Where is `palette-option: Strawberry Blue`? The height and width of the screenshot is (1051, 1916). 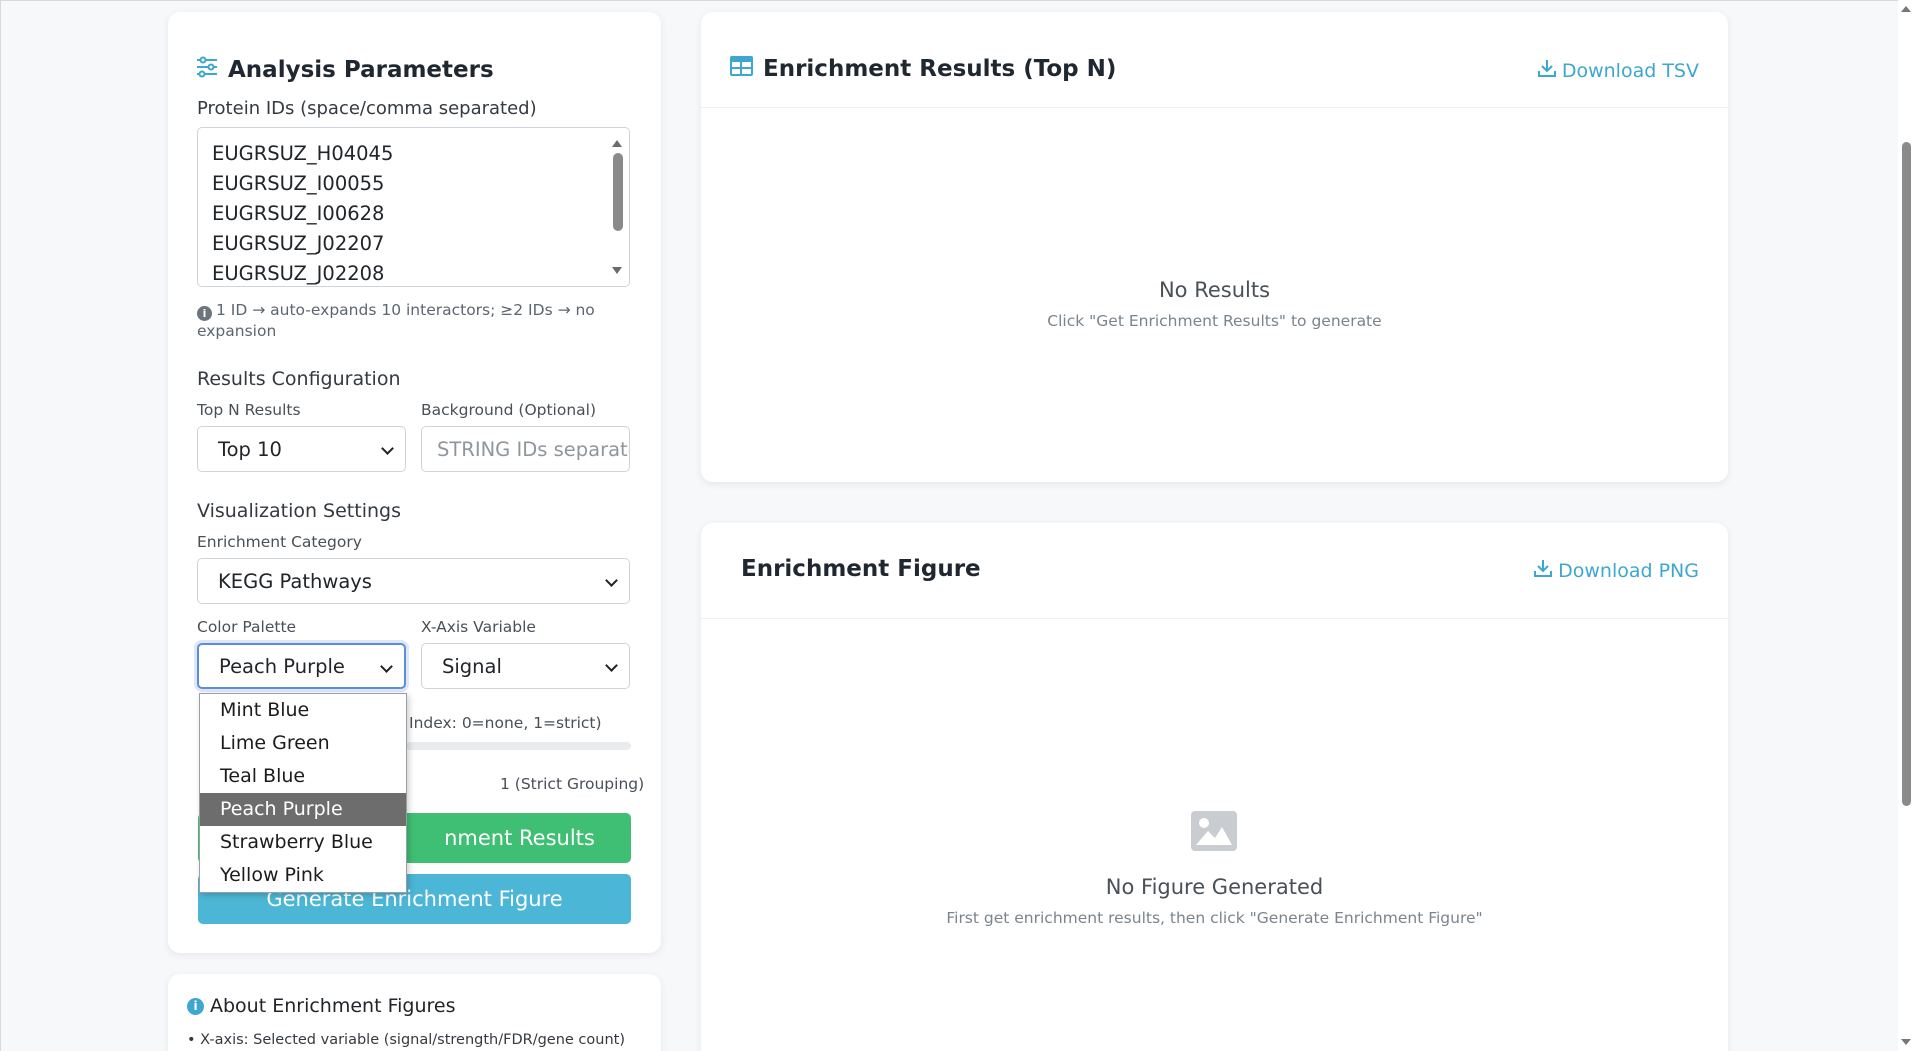
palette-option: Strawberry Blue is located at coordinates (303, 842).